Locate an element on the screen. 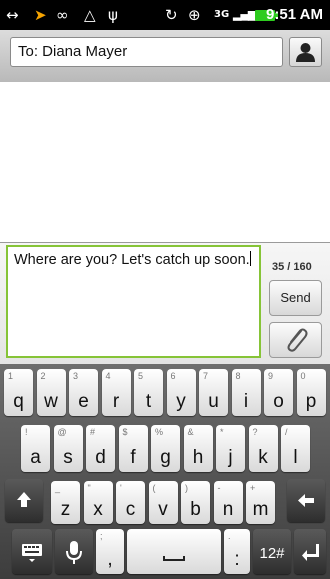 The width and height of the screenshot is (330, 579). key-label: y is located at coordinates (181, 401).